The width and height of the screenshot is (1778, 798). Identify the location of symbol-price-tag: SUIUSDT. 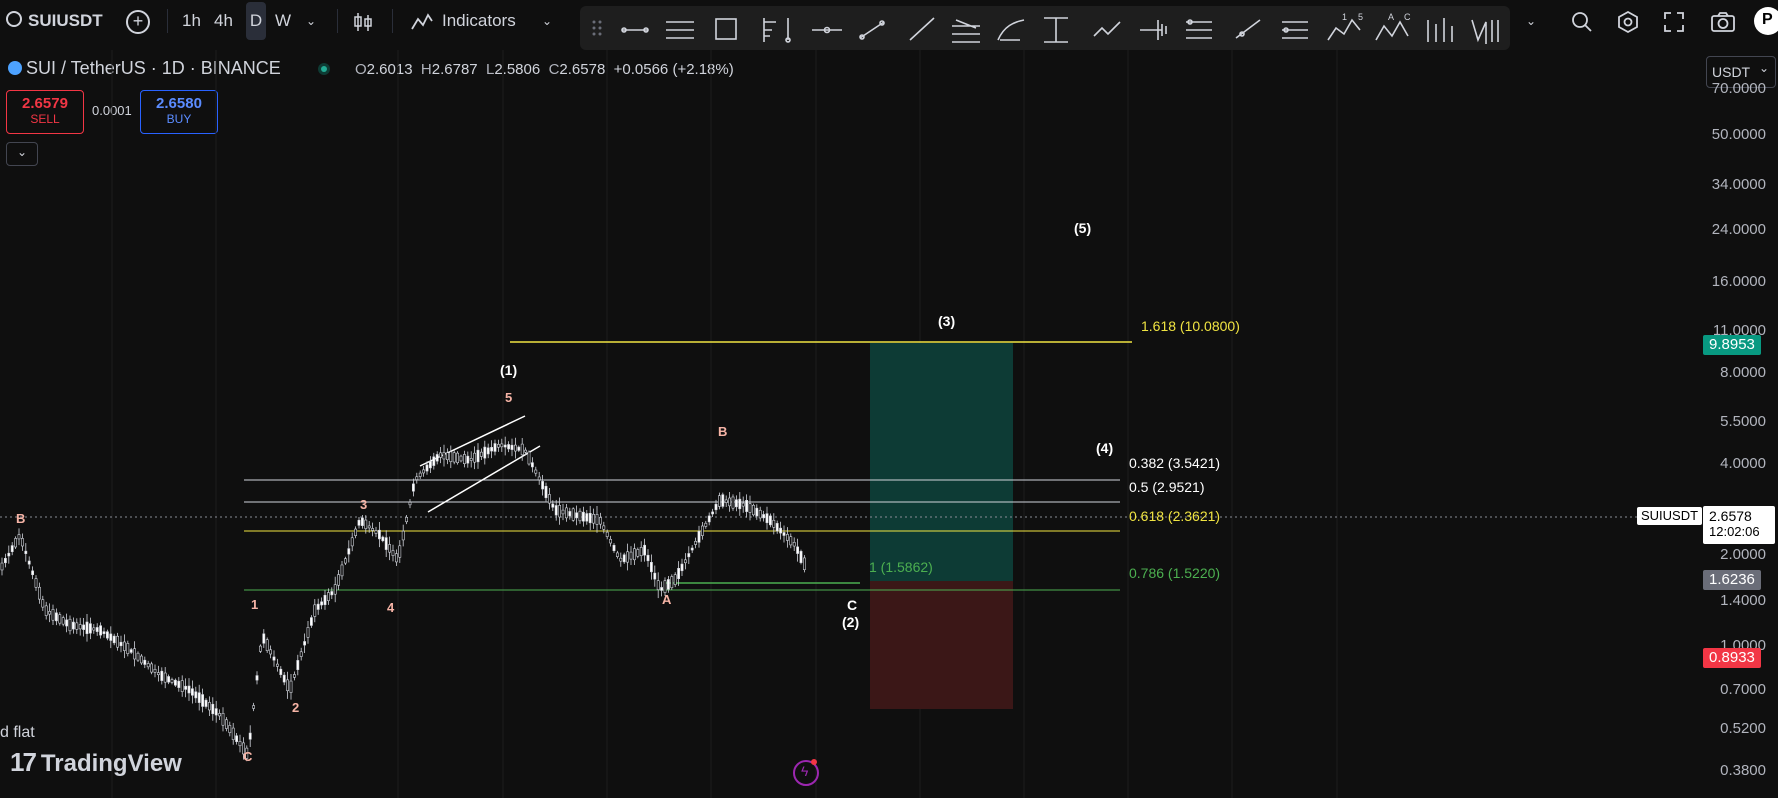
(1670, 516).